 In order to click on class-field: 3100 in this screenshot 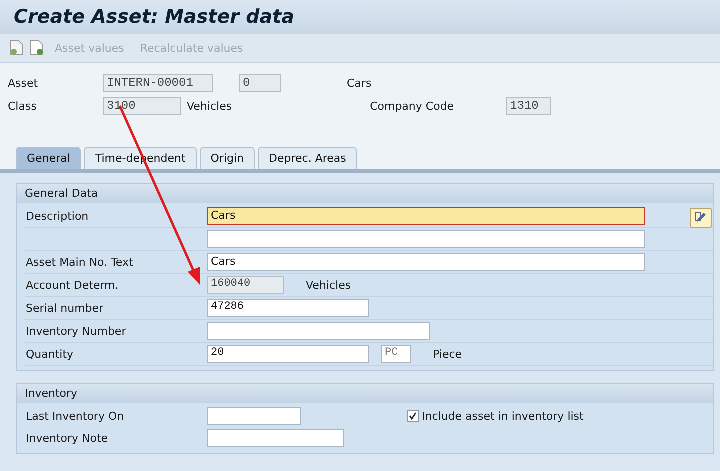, I will do `click(142, 106)`.